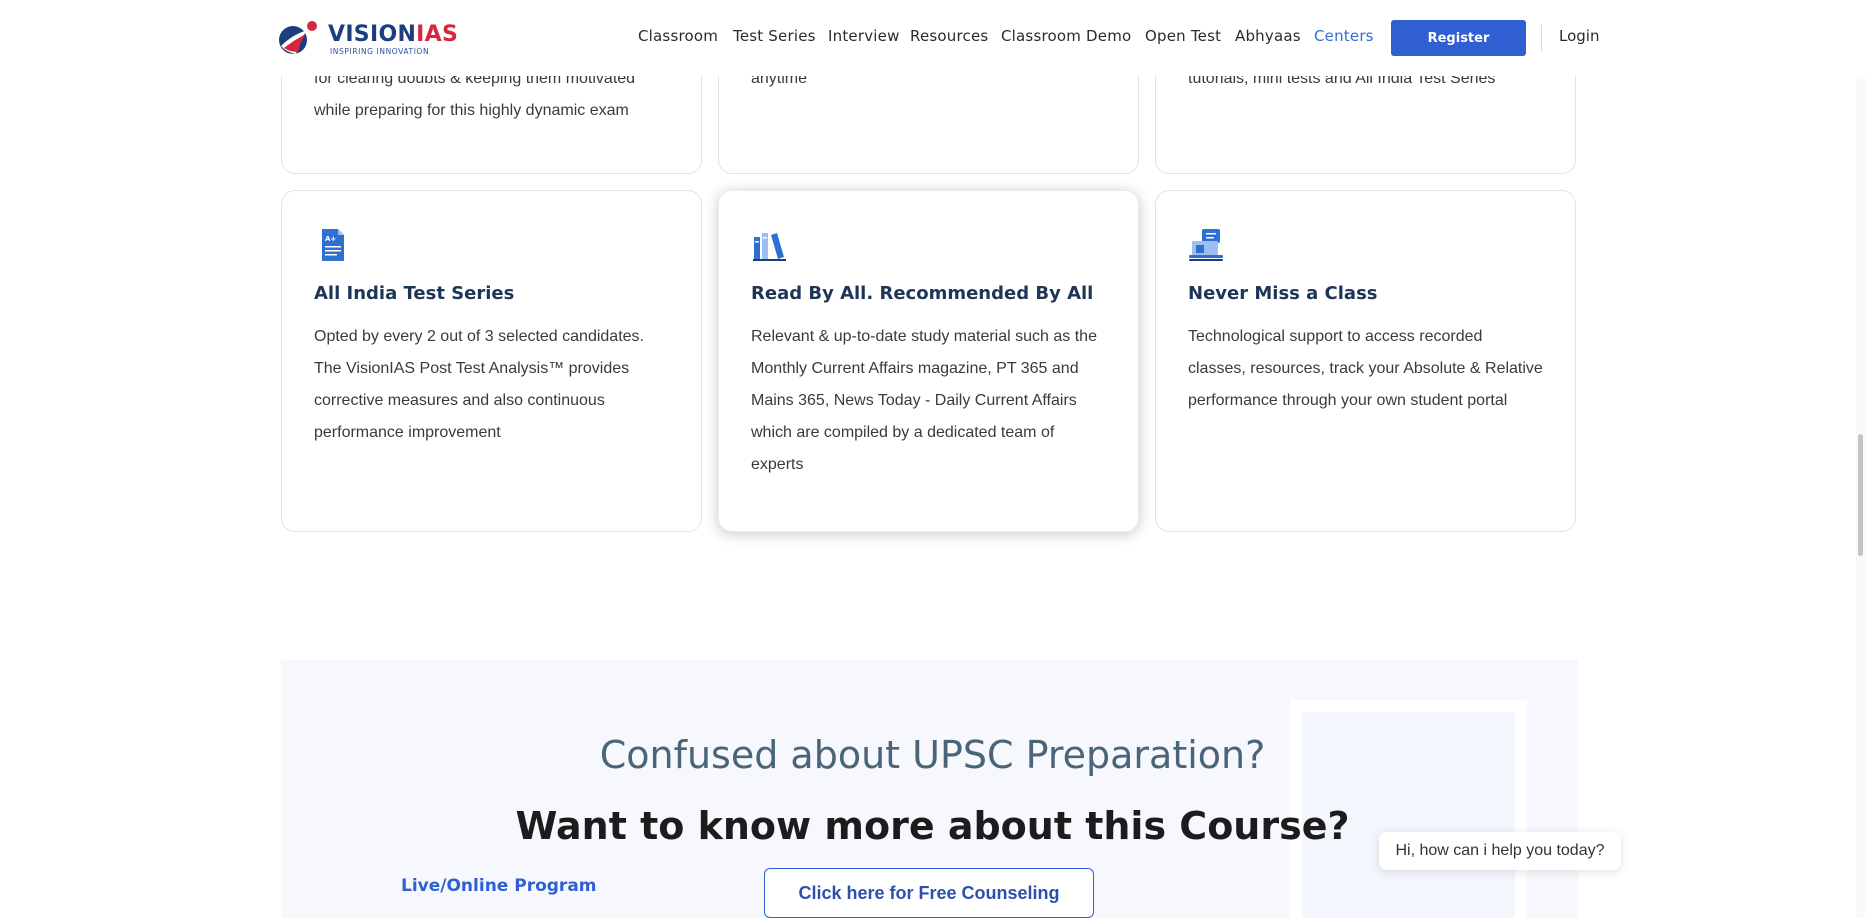 Image resolution: width=1865 pixels, height=918 pixels. What do you see at coordinates (298, 37) in the screenshot?
I see `logo-mark-icon` at bounding box center [298, 37].